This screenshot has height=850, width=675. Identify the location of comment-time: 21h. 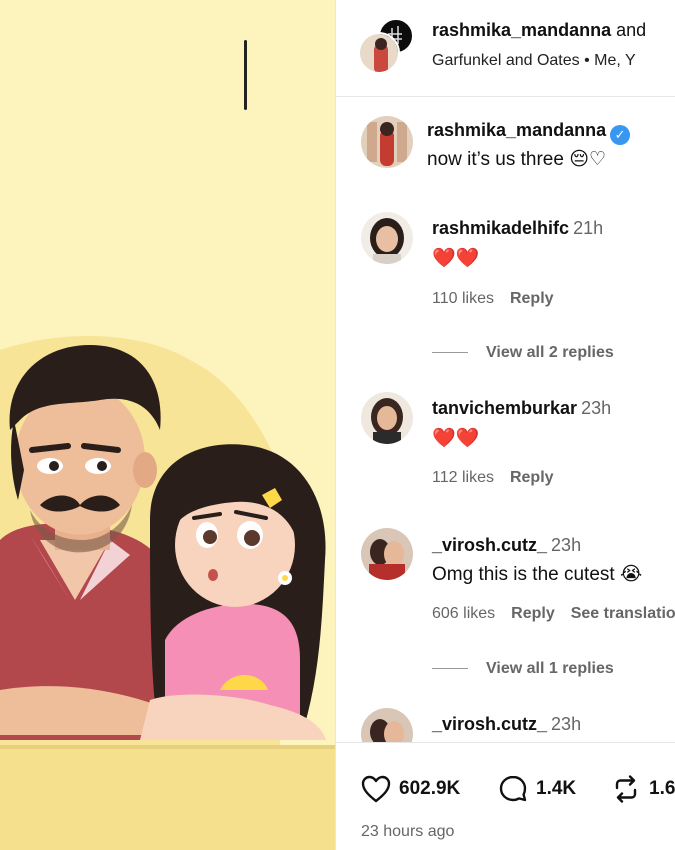
(588, 228).